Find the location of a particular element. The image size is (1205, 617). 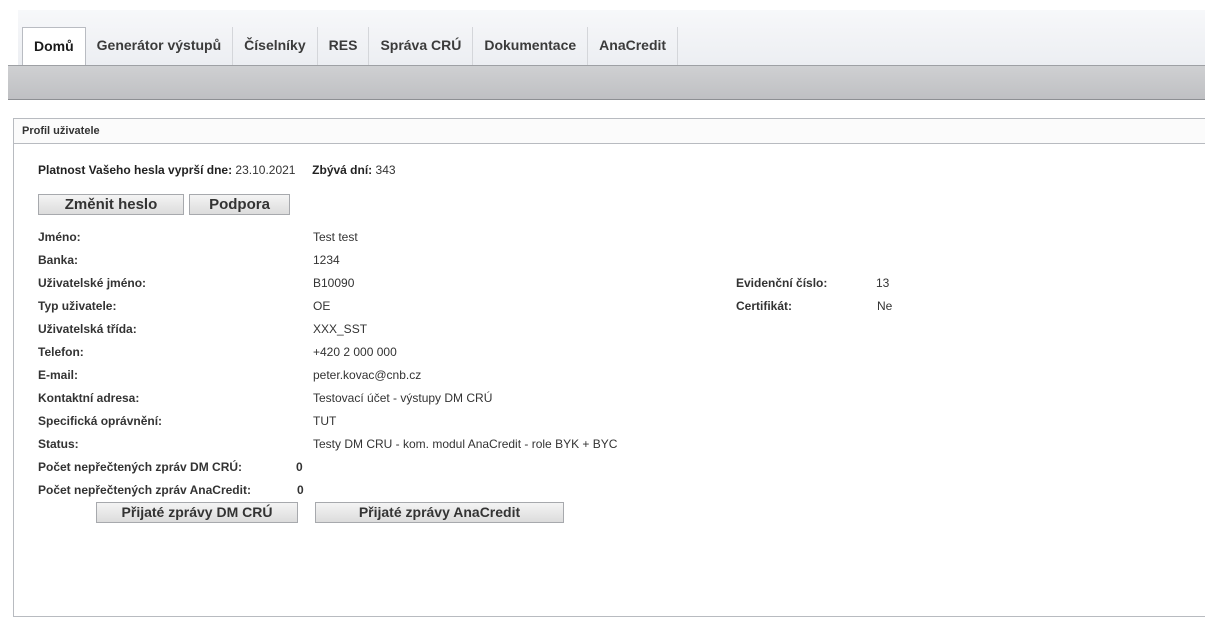

unread-anacredit-label: Počet nepřečtených zpráv AnaCredit: is located at coordinates (144, 490).